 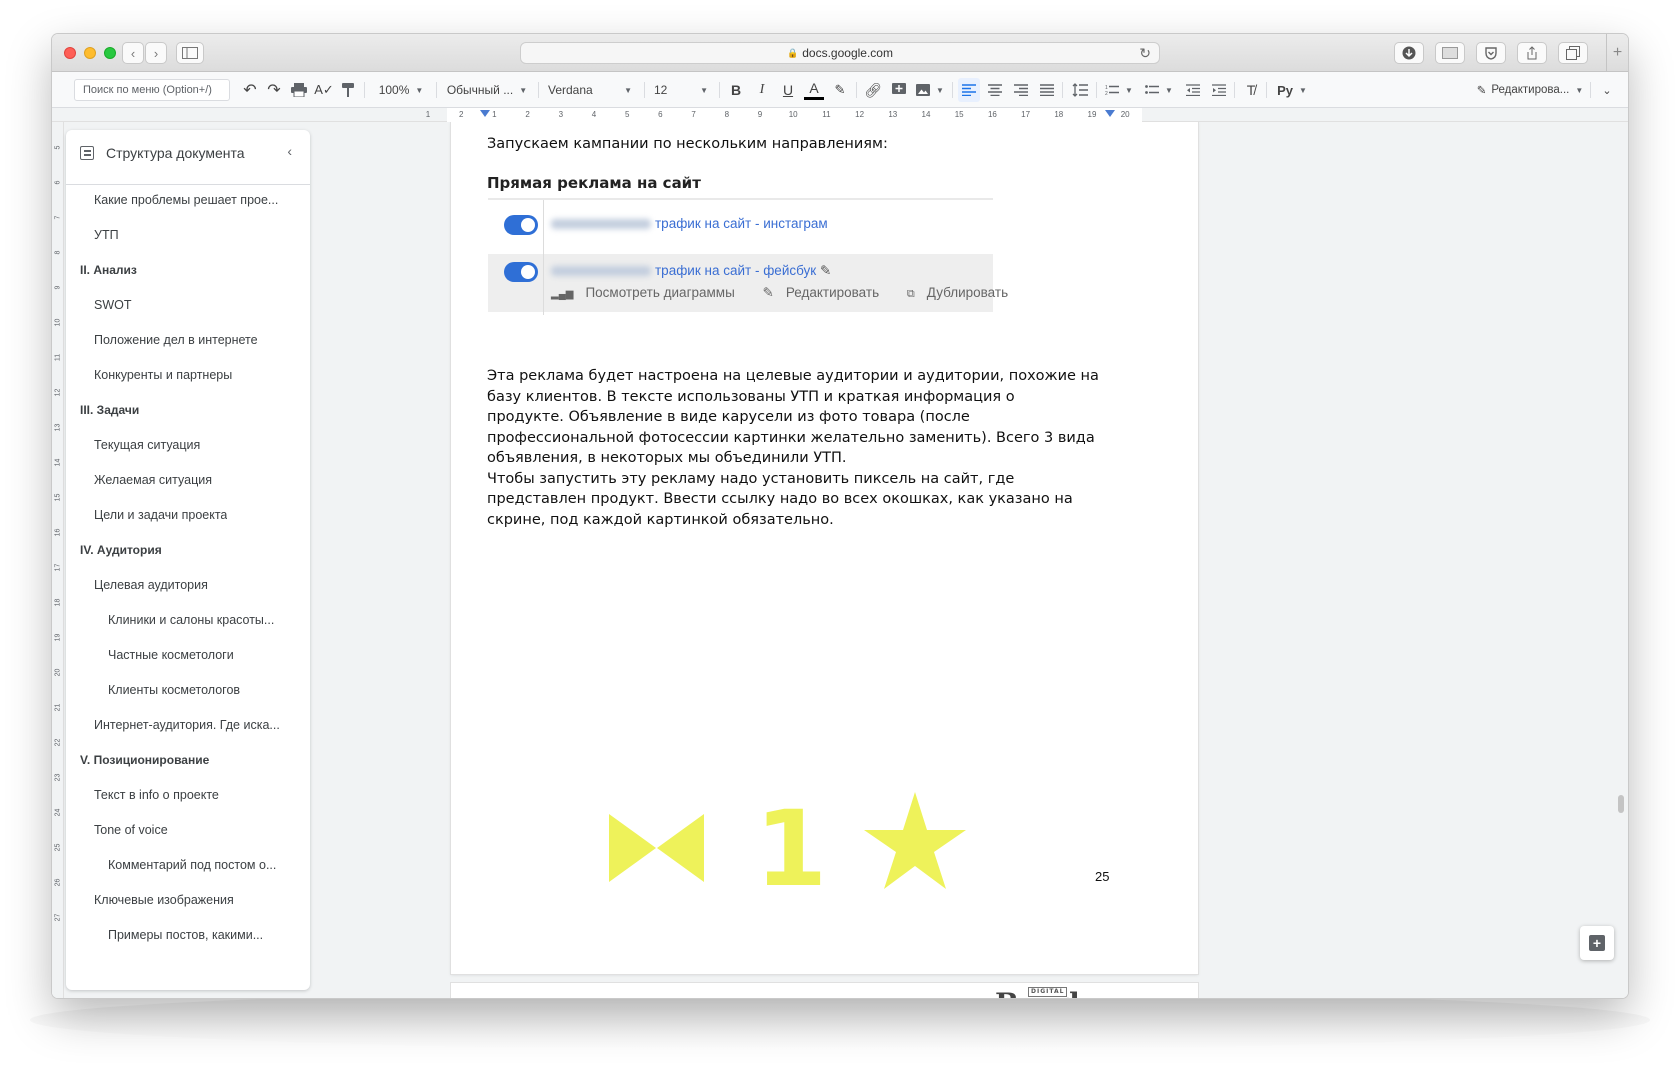 What do you see at coordinates (1617, 53) in the screenshot?
I see `new-tab-button: +` at bounding box center [1617, 53].